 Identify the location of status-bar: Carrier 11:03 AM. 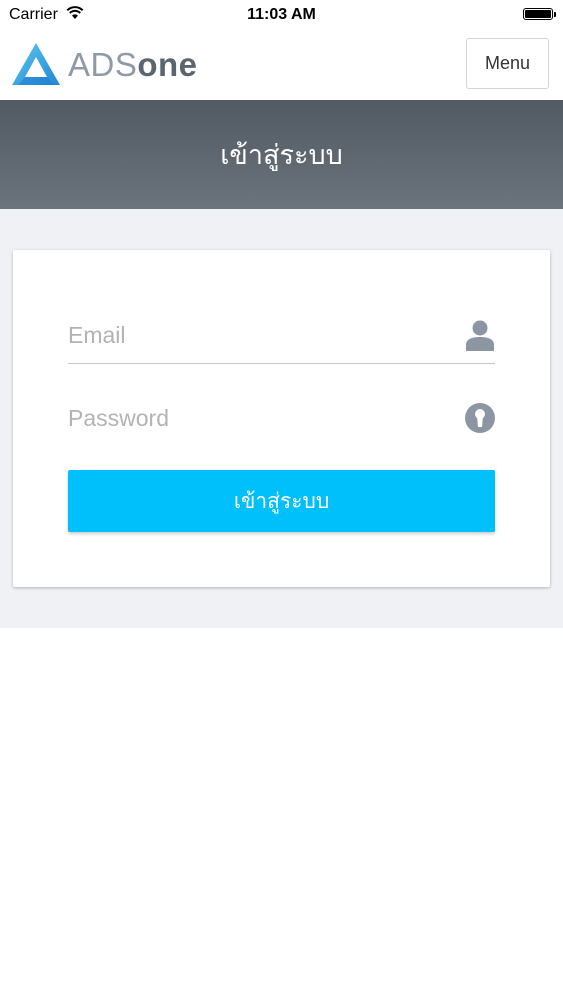
(281, 15).